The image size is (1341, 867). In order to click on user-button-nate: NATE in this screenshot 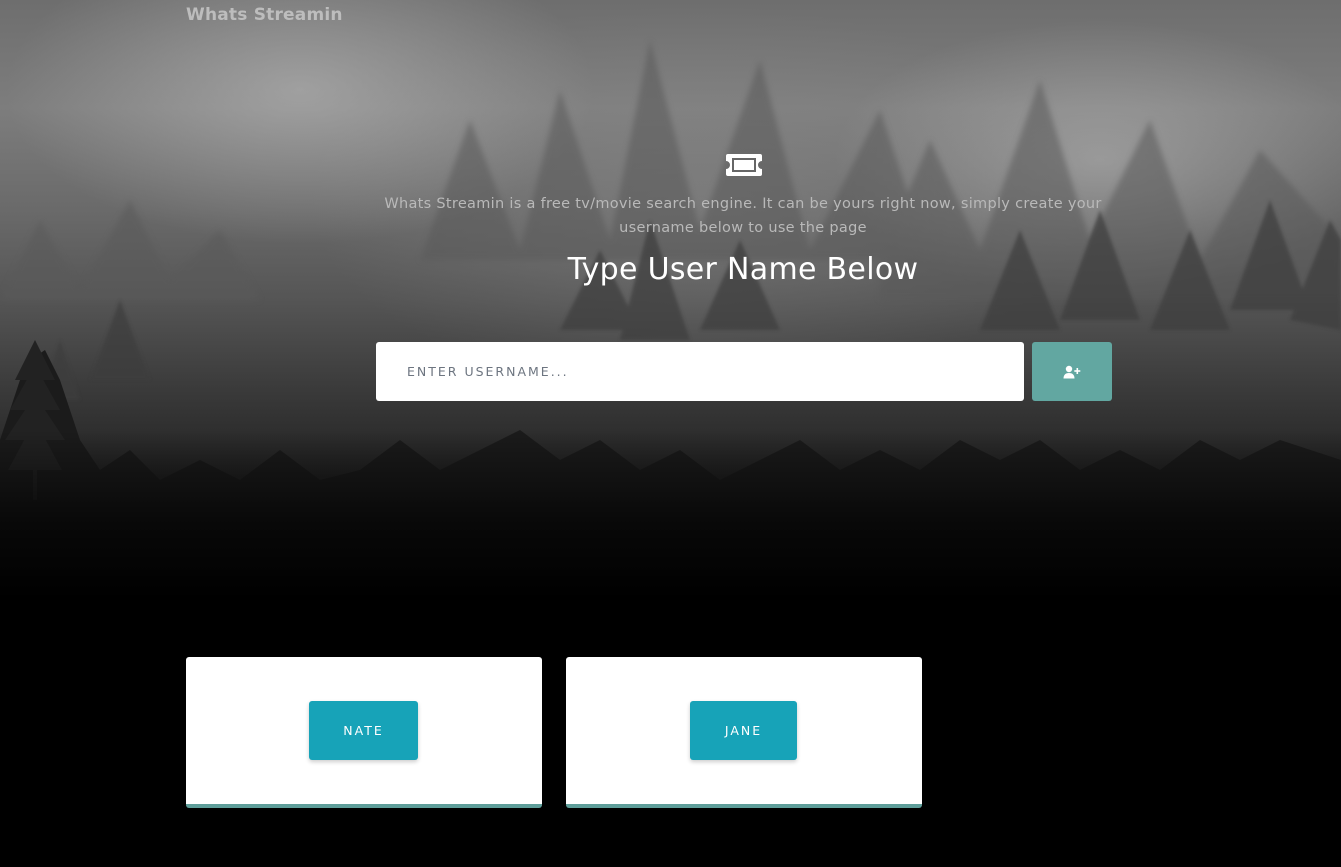, I will do `click(363, 730)`.